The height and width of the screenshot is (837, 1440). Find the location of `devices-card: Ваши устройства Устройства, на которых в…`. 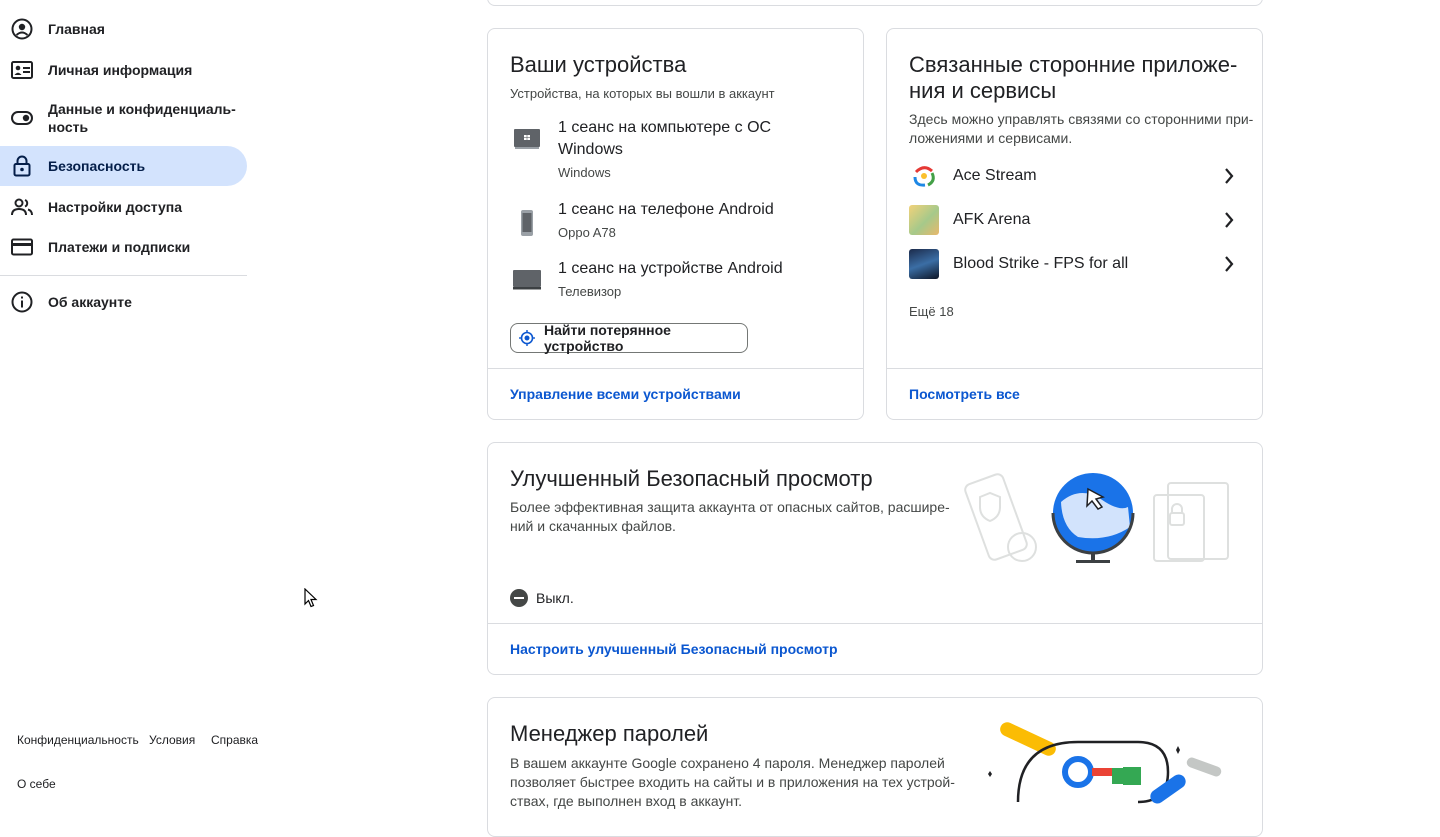

devices-card: Ваши устройства Устройства, на которых в… is located at coordinates (675, 224).